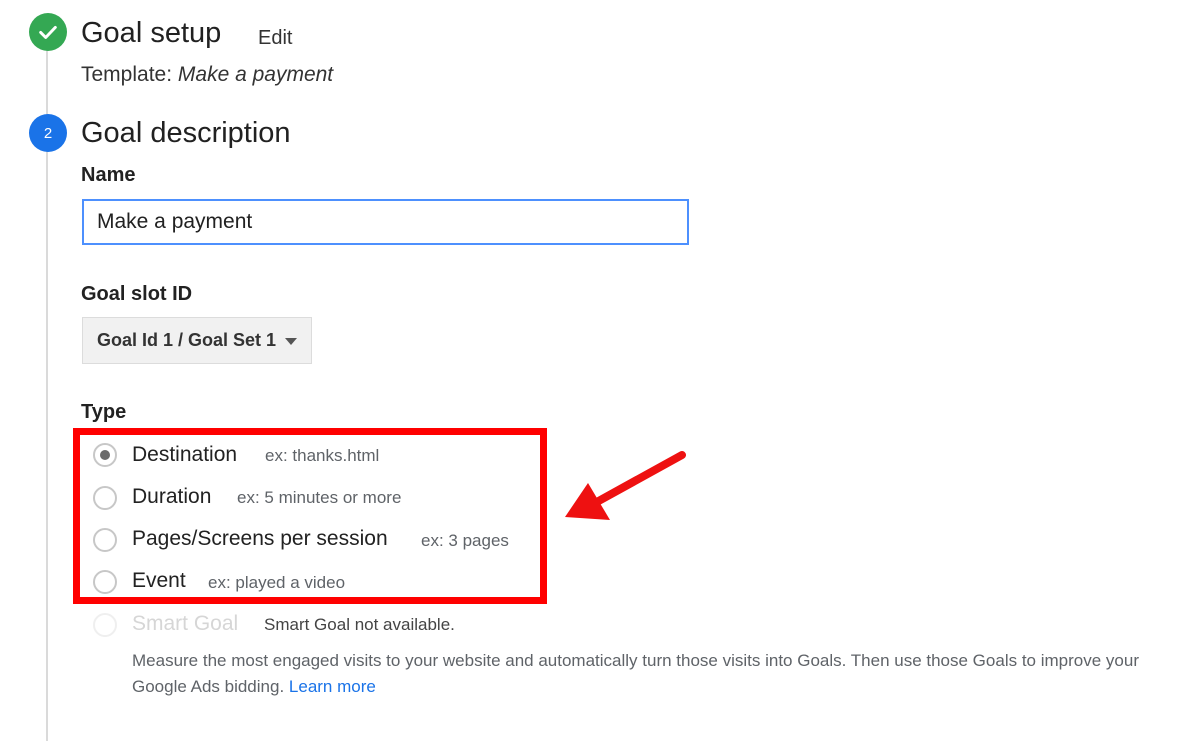 This screenshot has width=1200, height=741. I want to click on goal-description-title: Goal description, so click(186, 133).